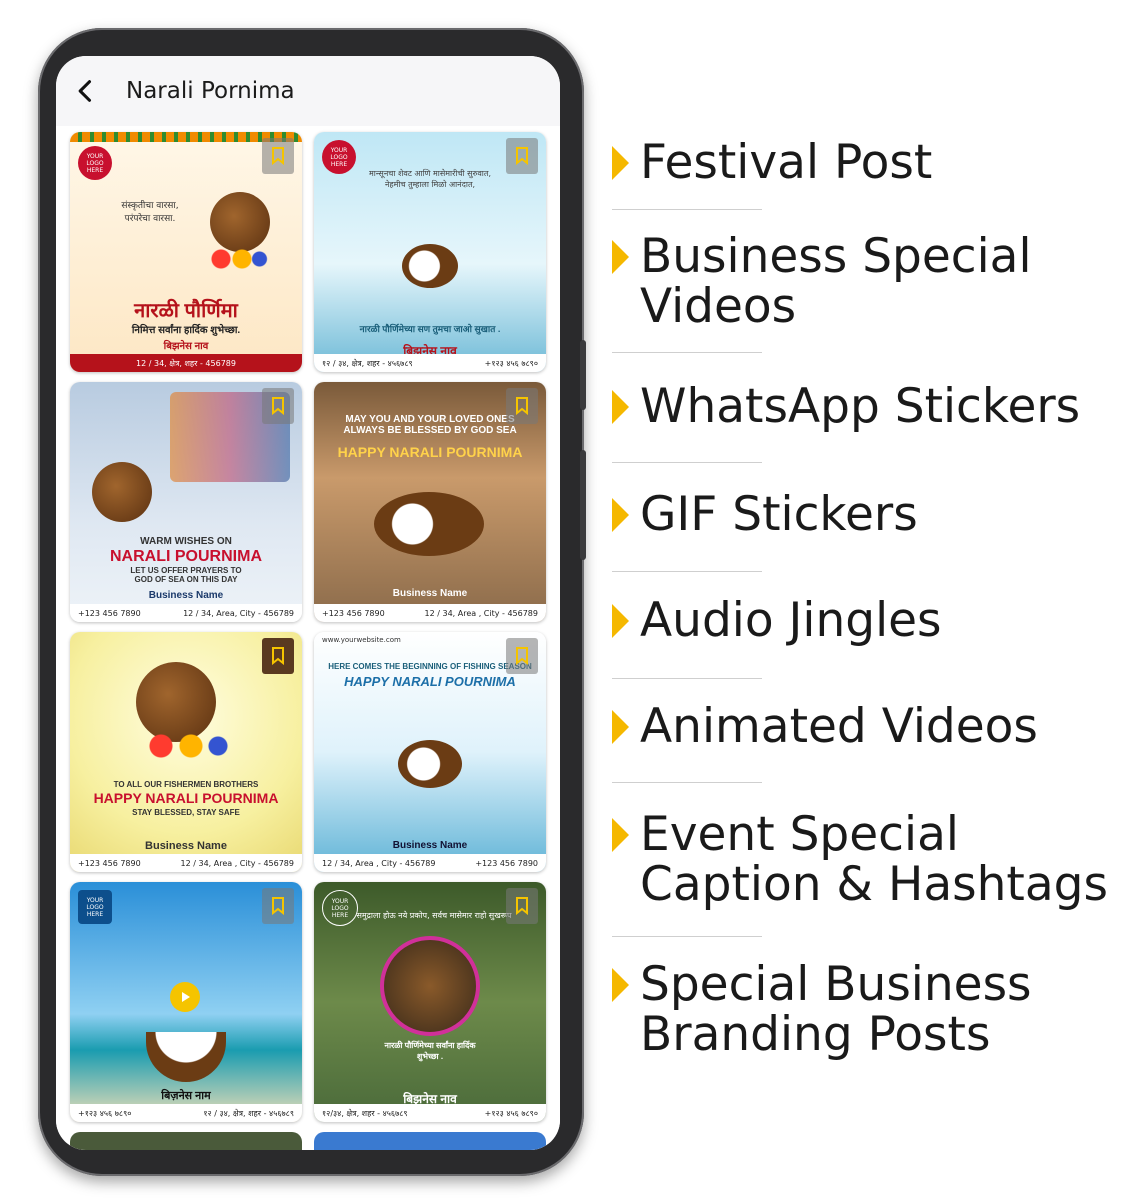 The height and width of the screenshot is (1204, 1124). I want to click on business-name: बिझनेस नाव, so click(186, 346).